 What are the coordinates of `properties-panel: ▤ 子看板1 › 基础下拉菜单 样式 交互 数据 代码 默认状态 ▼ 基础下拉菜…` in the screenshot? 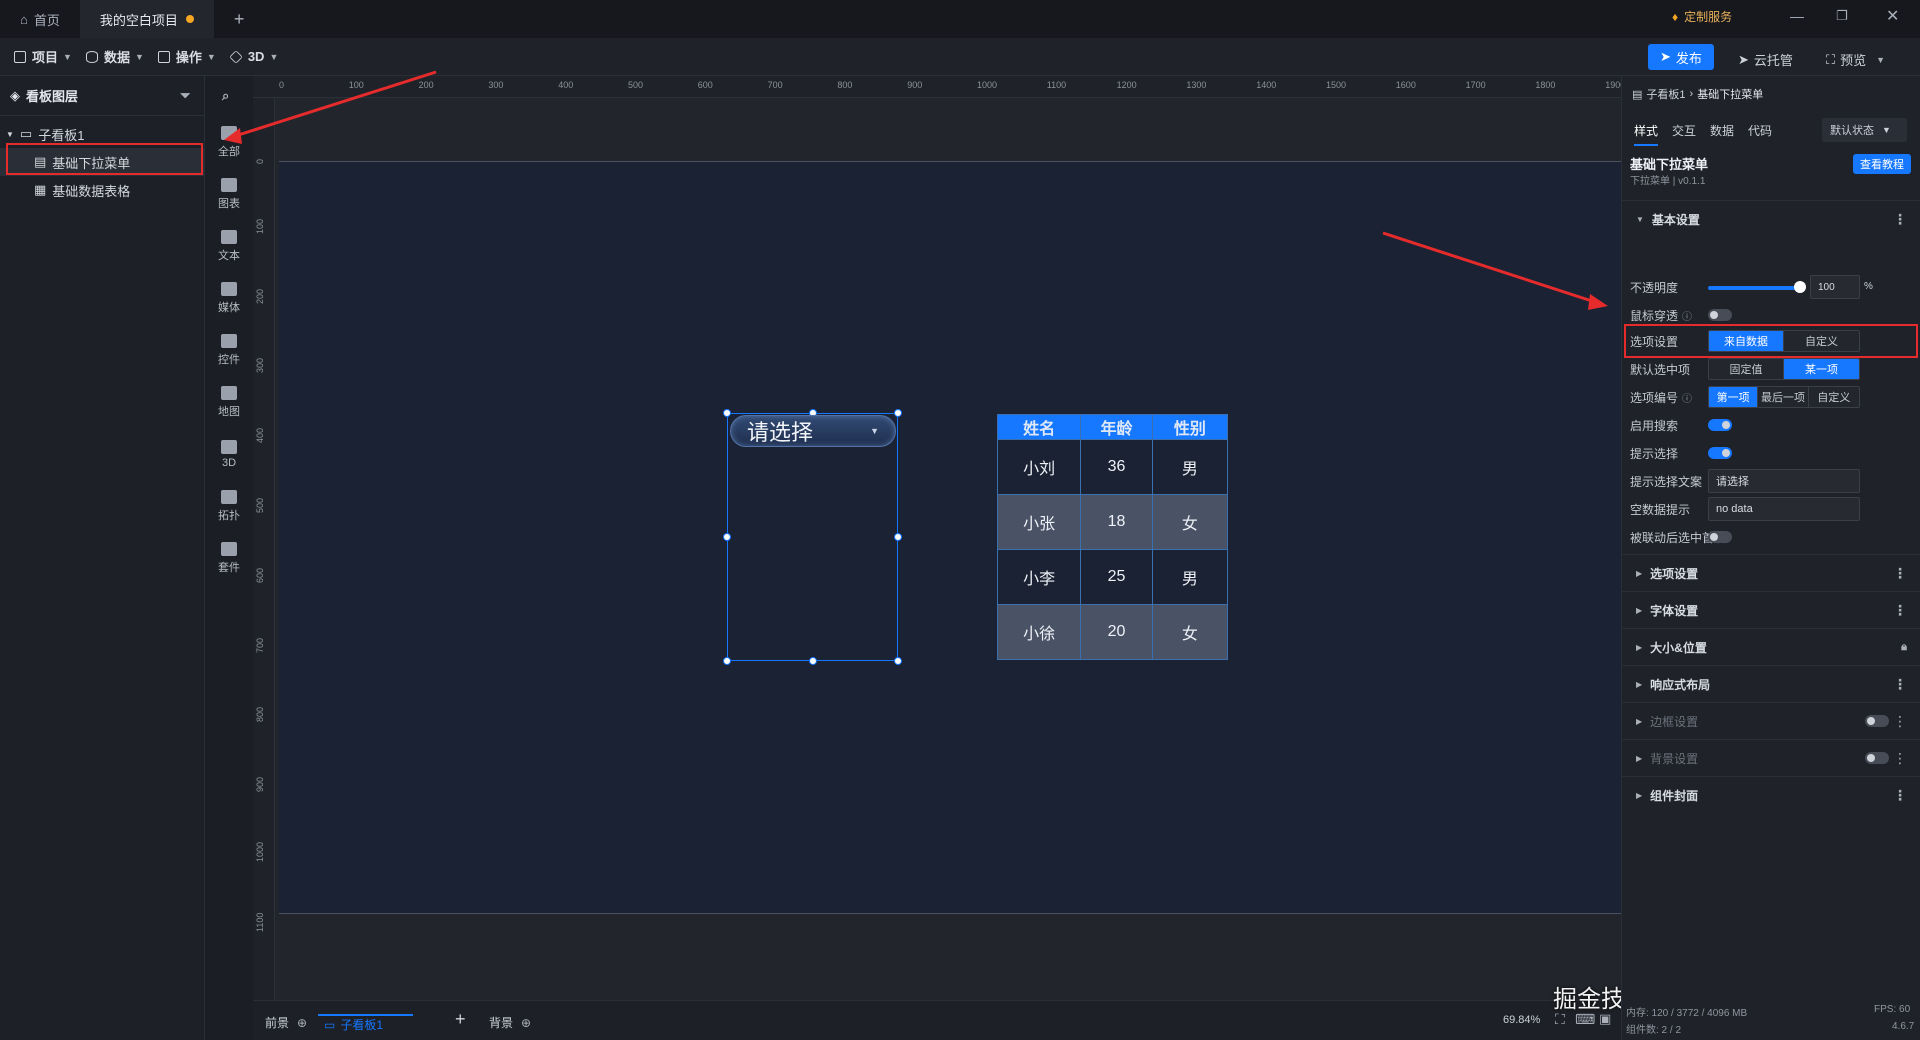 It's located at (1770, 558).